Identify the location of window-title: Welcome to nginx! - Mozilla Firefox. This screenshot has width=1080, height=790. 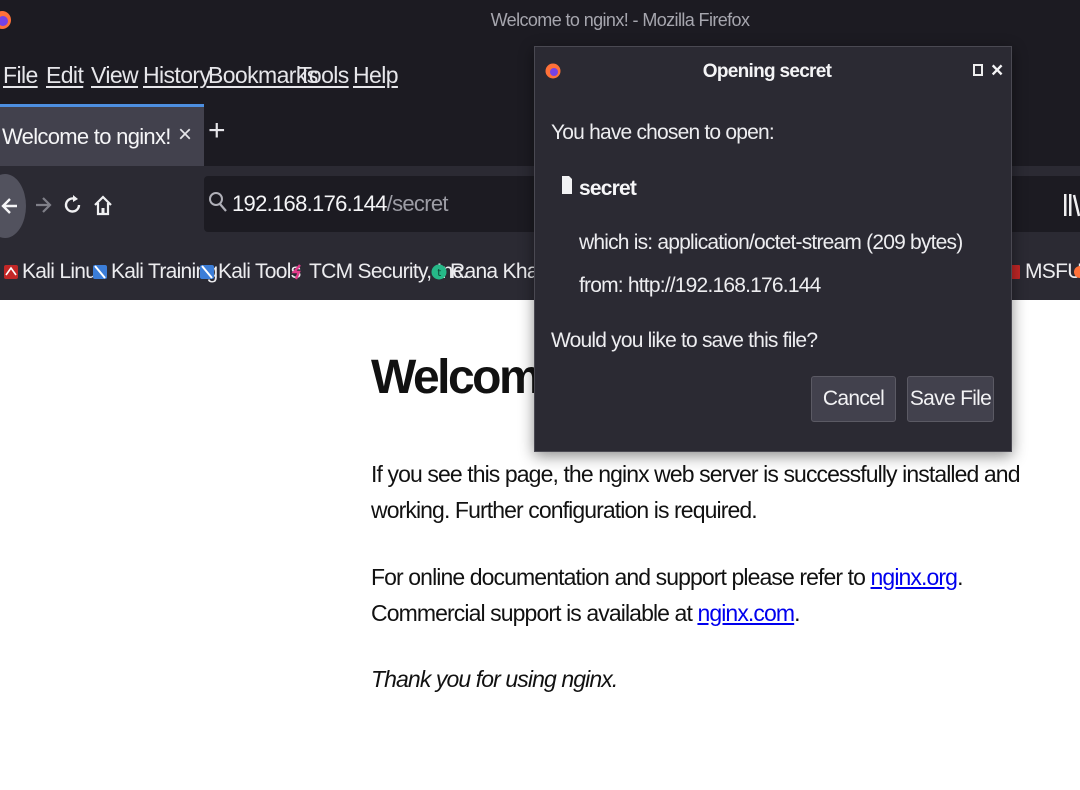
(620, 20).